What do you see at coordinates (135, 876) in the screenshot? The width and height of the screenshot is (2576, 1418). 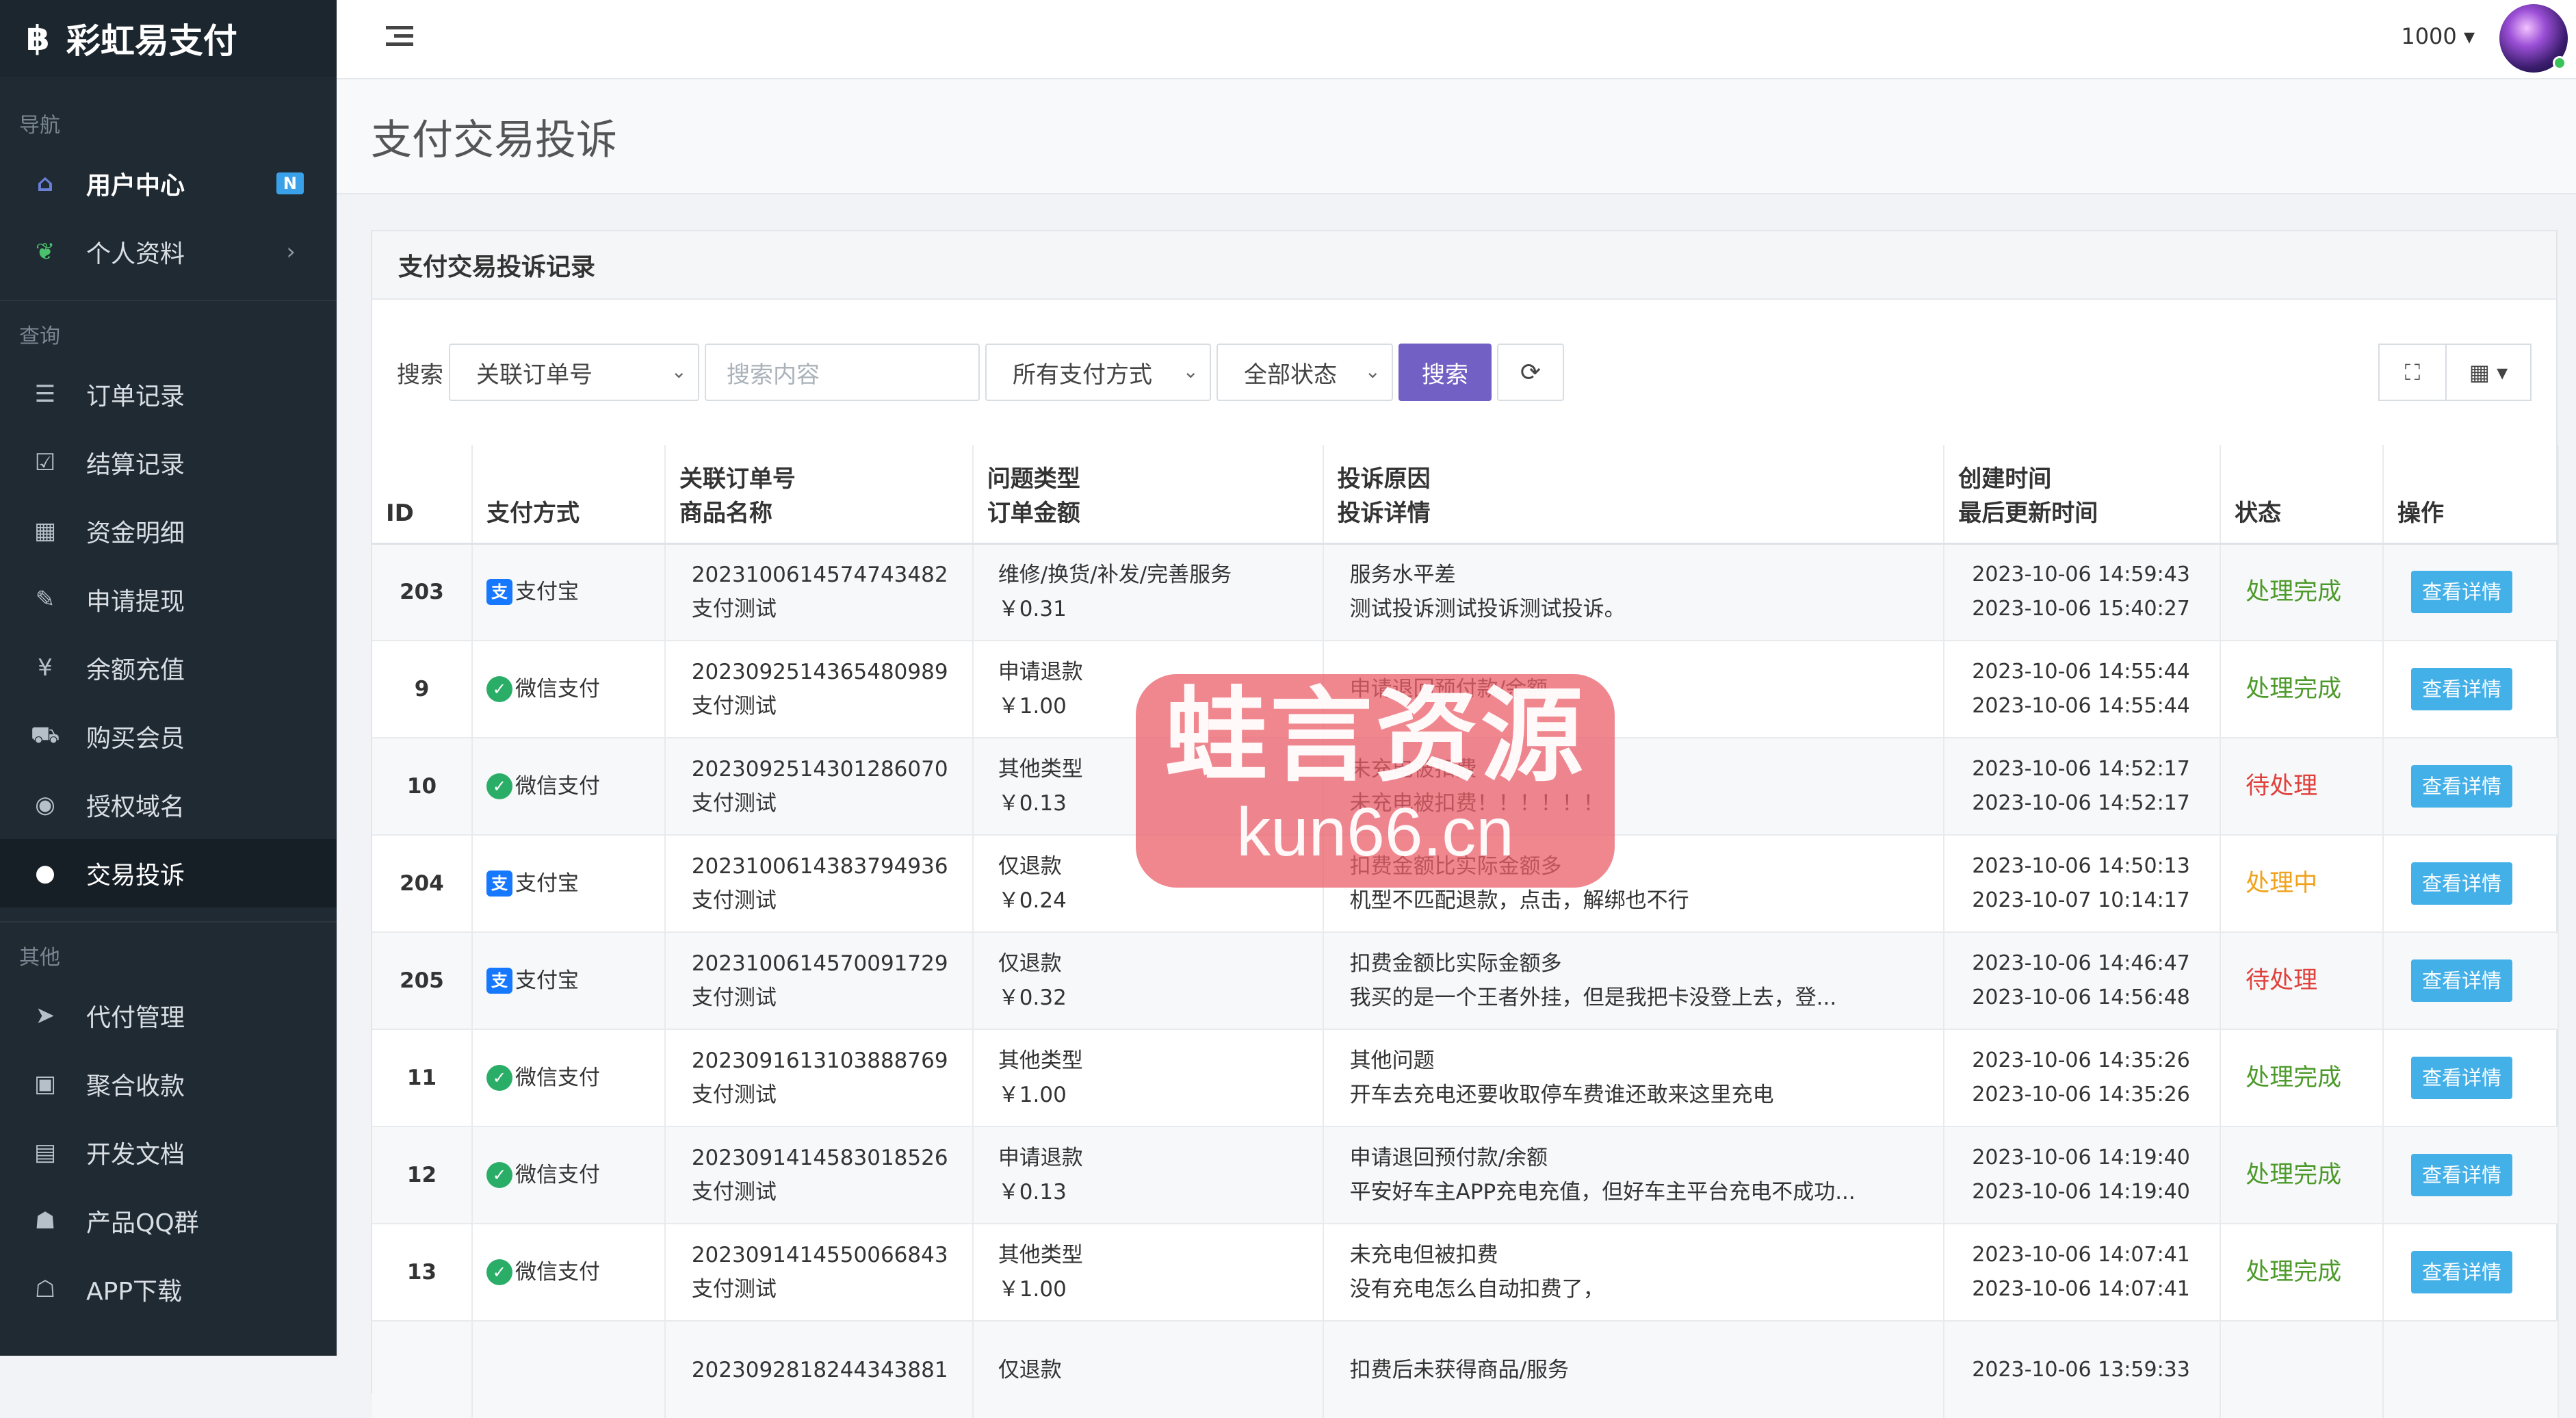 I see `sidebar-item-label: 交易投诉` at bounding box center [135, 876].